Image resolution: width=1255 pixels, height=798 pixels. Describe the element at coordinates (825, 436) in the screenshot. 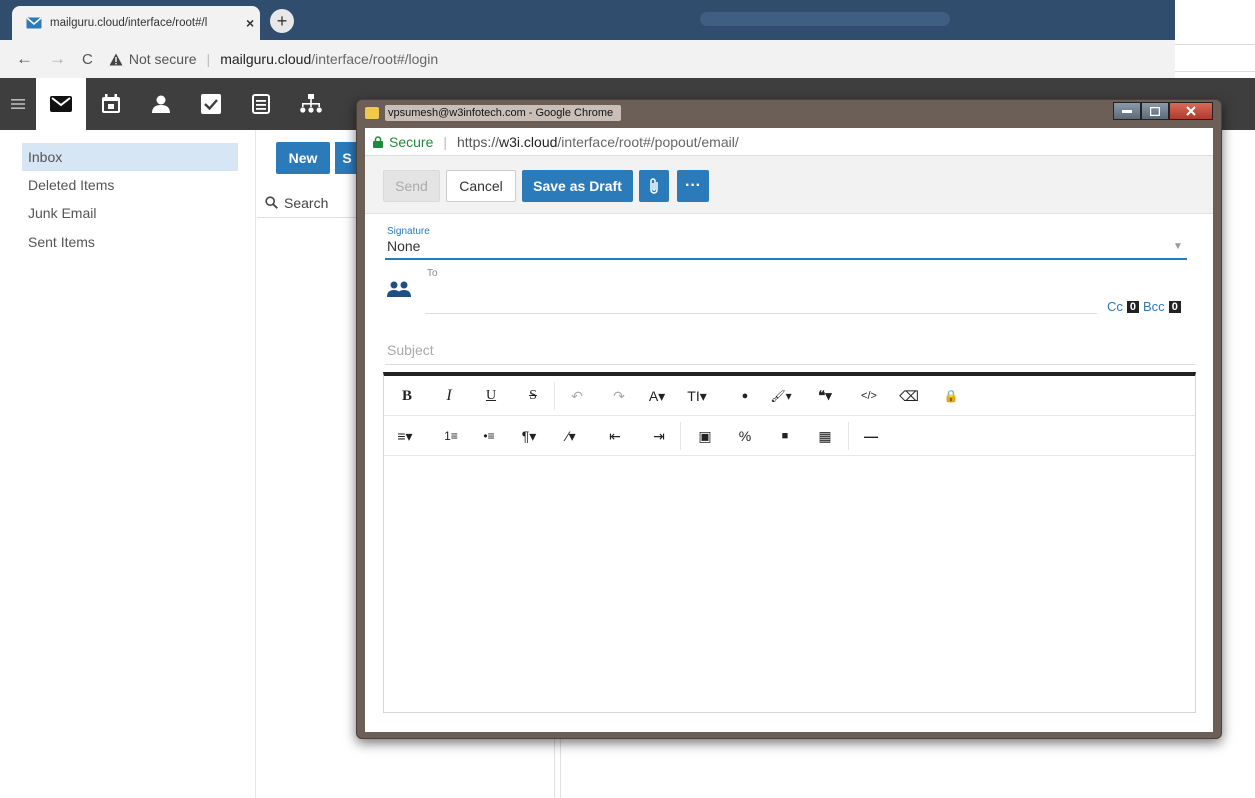

I see `insert-table-icon: ▦` at that location.